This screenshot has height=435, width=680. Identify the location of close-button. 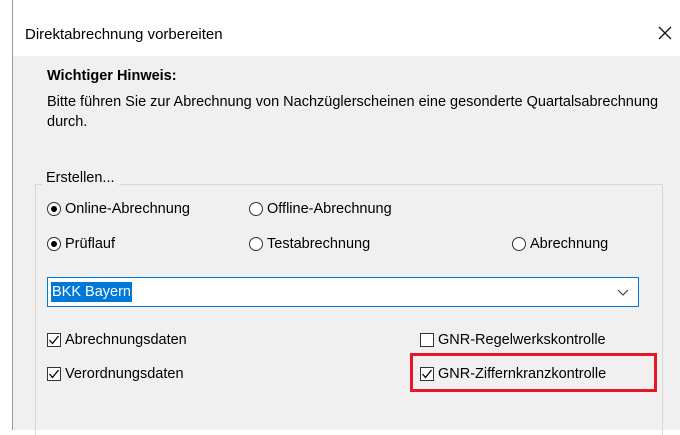
(664, 33).